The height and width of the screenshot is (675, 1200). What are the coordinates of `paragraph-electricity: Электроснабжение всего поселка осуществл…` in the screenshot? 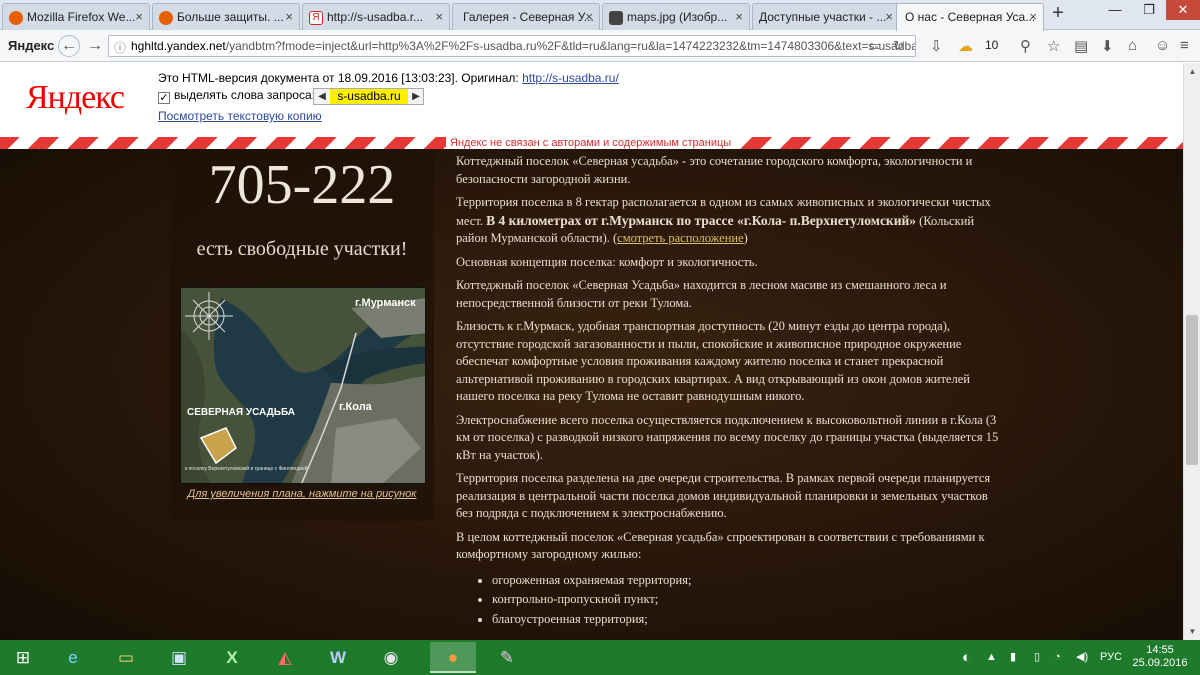 It's located at (727, 437).